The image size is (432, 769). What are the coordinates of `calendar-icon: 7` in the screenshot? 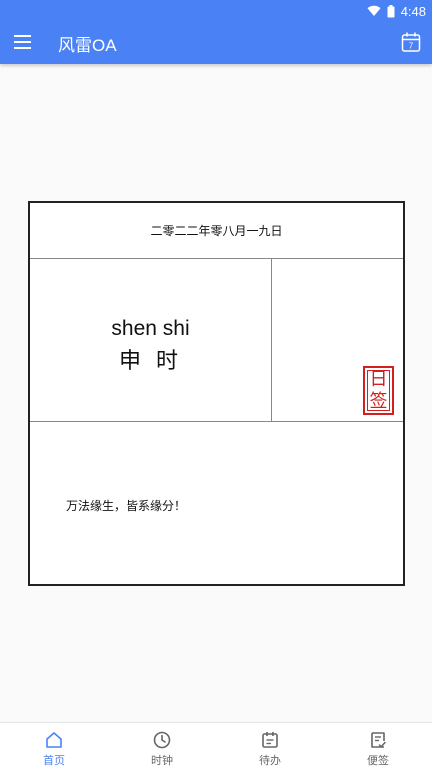 It's located at (411, 42).